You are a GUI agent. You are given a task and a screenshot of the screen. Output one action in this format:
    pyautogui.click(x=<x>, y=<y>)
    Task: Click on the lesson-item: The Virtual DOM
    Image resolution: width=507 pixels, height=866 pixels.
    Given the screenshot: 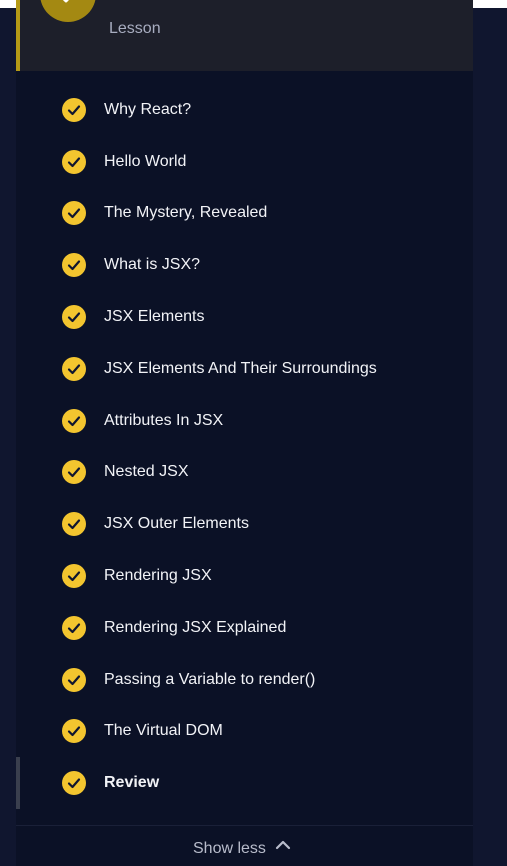 What is the action you would take?
    pyautogui.click(x=244, y=732)
    